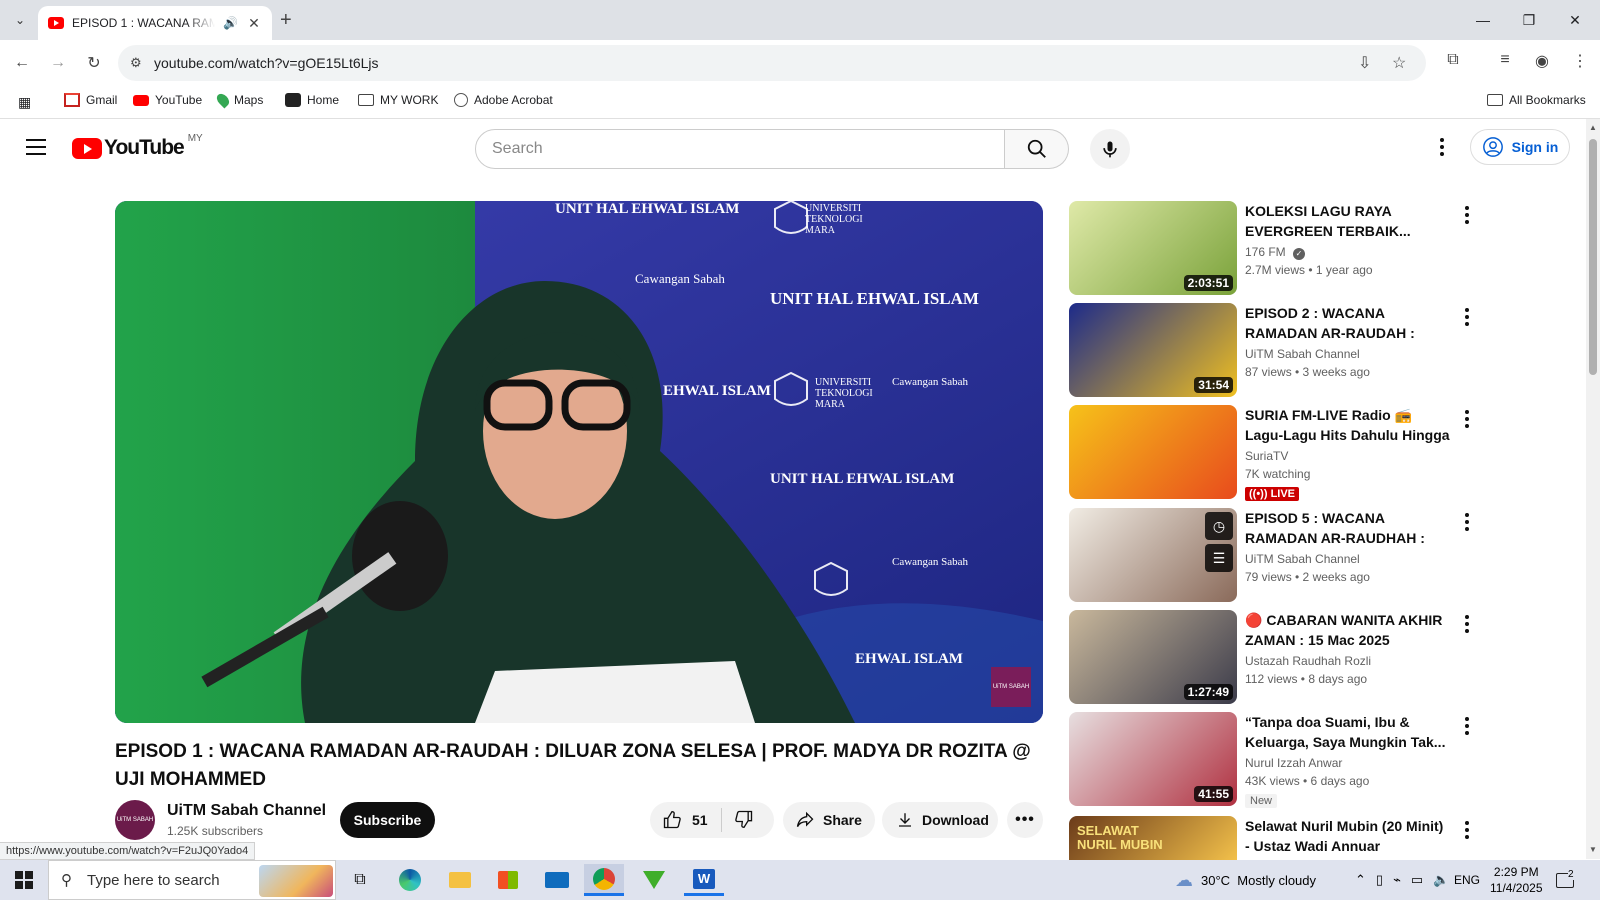  What do you see at coordinates (1536, 100) in the screenshot?
I see `all-bookmarks: All Bookmarks` at bounding box center [1536, 100].